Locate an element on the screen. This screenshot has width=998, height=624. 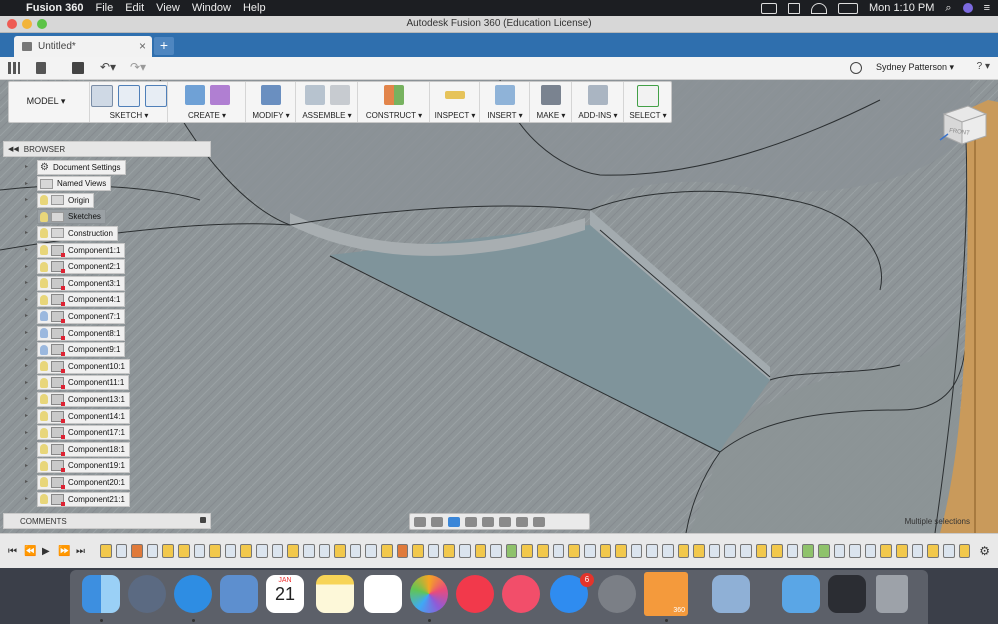
browser-node: ▸ Component21:1 is located at coordinates (66, 499).